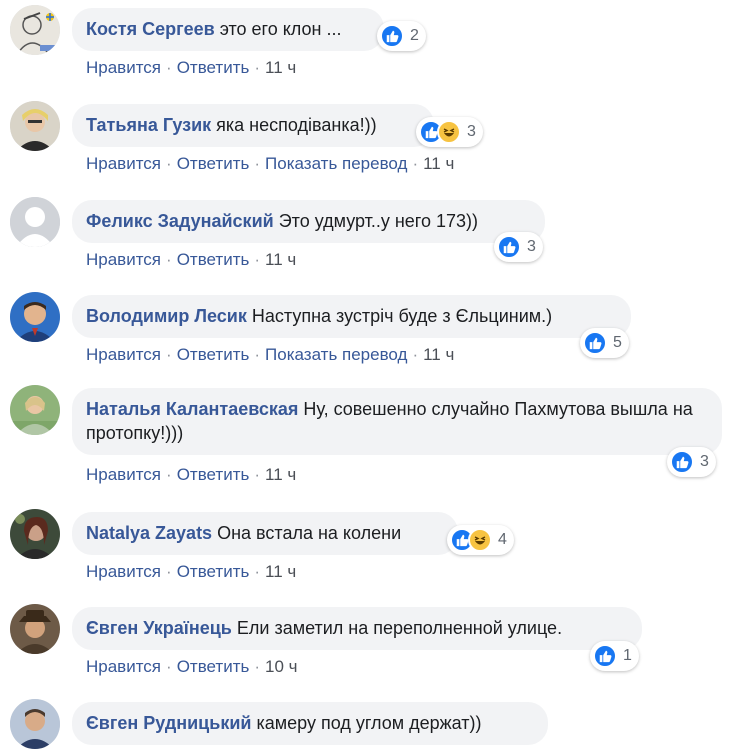 The image size is (749, 749). Describe the element at coordinates (296, 125) in the screenshot. I see `comment-text: яка несподіванка!))` at that location.